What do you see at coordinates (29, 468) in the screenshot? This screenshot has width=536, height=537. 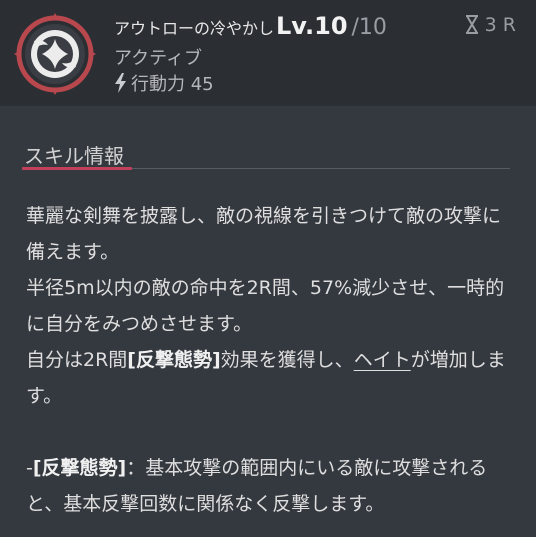 I see `desc-text: -` at bounding box center [29, 468].